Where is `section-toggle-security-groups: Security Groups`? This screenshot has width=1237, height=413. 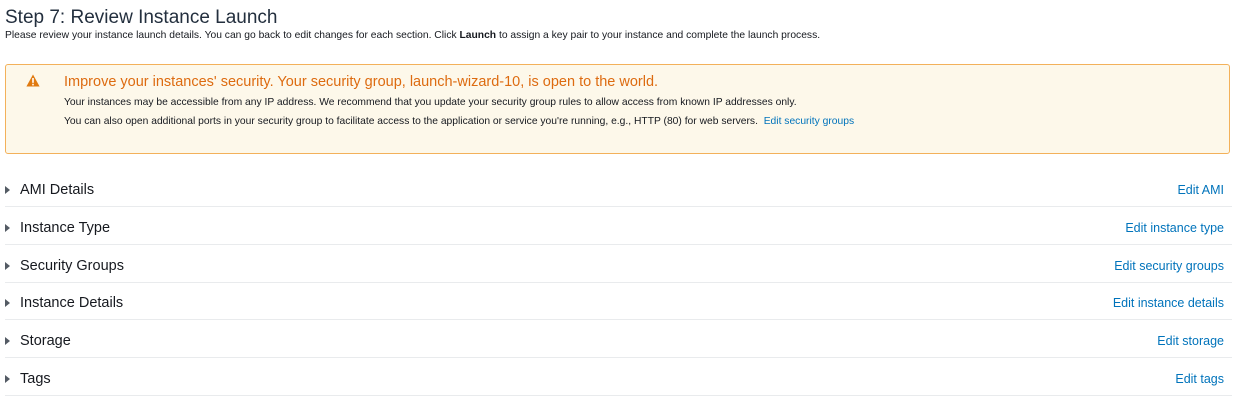 section-toggle-security-groups: Security Groups is located at coordinates (64, 266).